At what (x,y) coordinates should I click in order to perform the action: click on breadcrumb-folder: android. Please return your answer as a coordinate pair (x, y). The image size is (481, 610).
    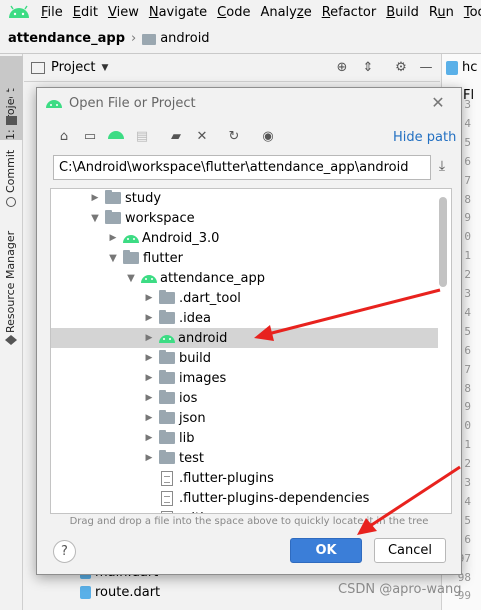
    Looking at the image, I should click on (184, 38).